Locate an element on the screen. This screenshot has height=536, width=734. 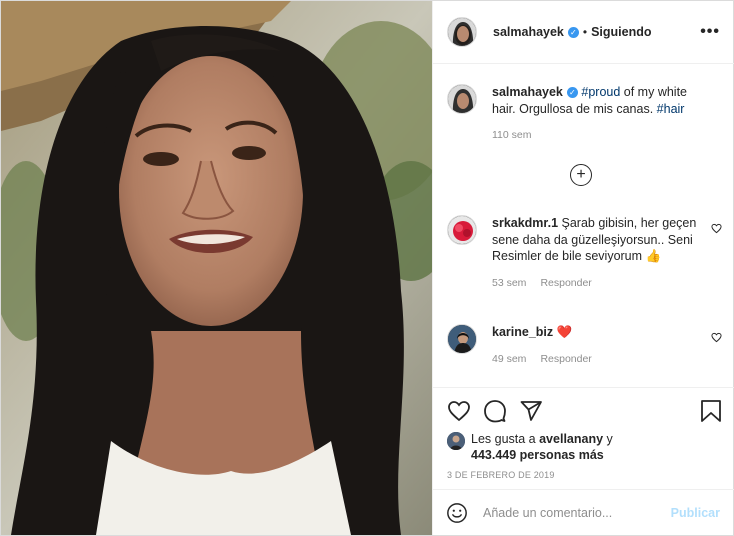
paper-plane-icon is located at coordinates (531, 411).